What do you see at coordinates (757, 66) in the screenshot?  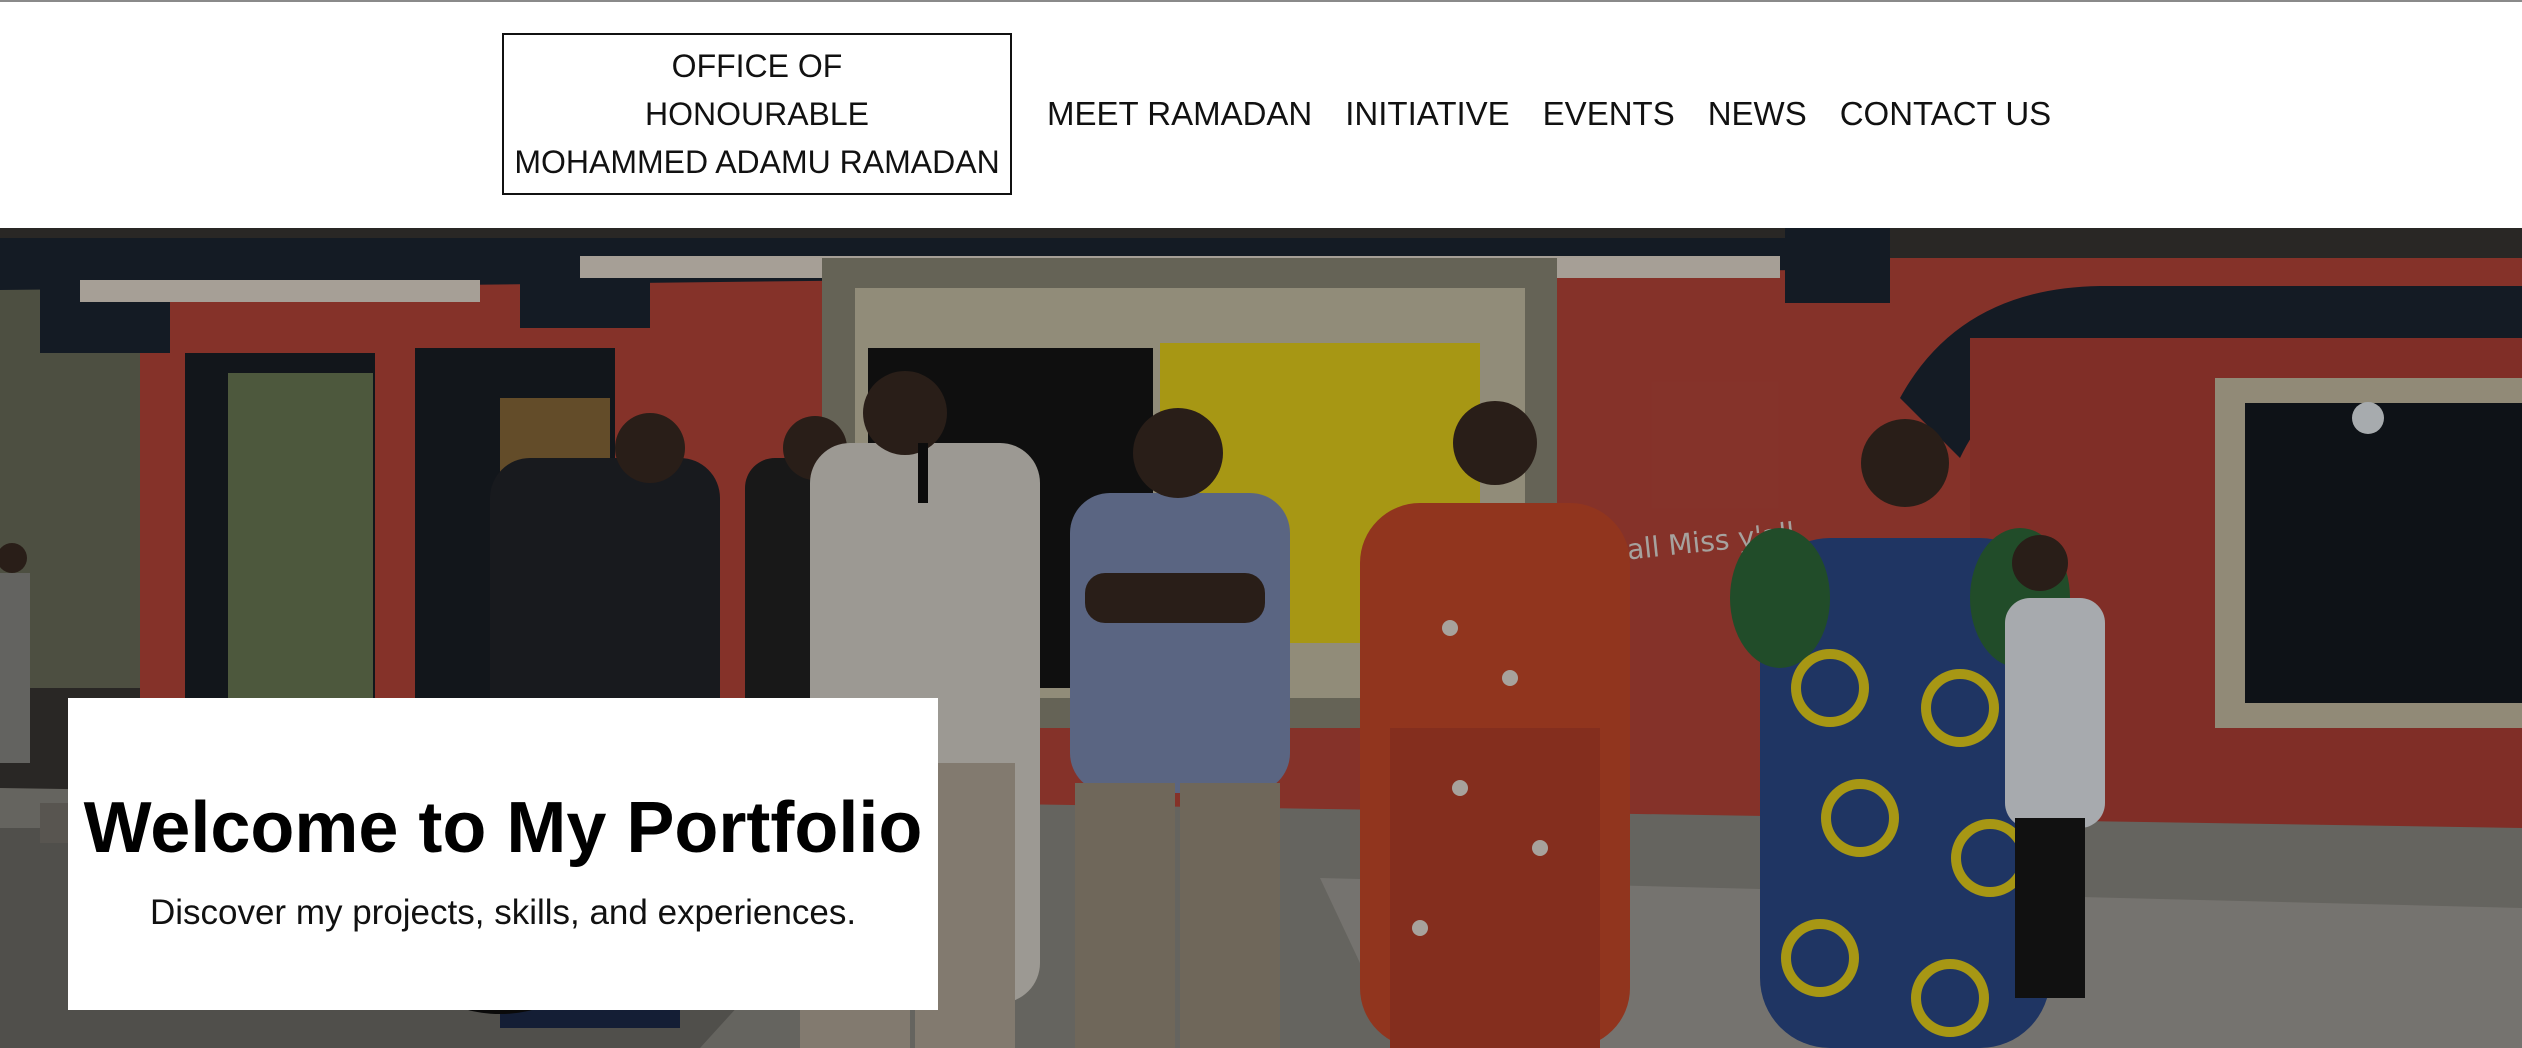 I see `logo-line-1: OFFICE OF` at bounding box center [757, 66].